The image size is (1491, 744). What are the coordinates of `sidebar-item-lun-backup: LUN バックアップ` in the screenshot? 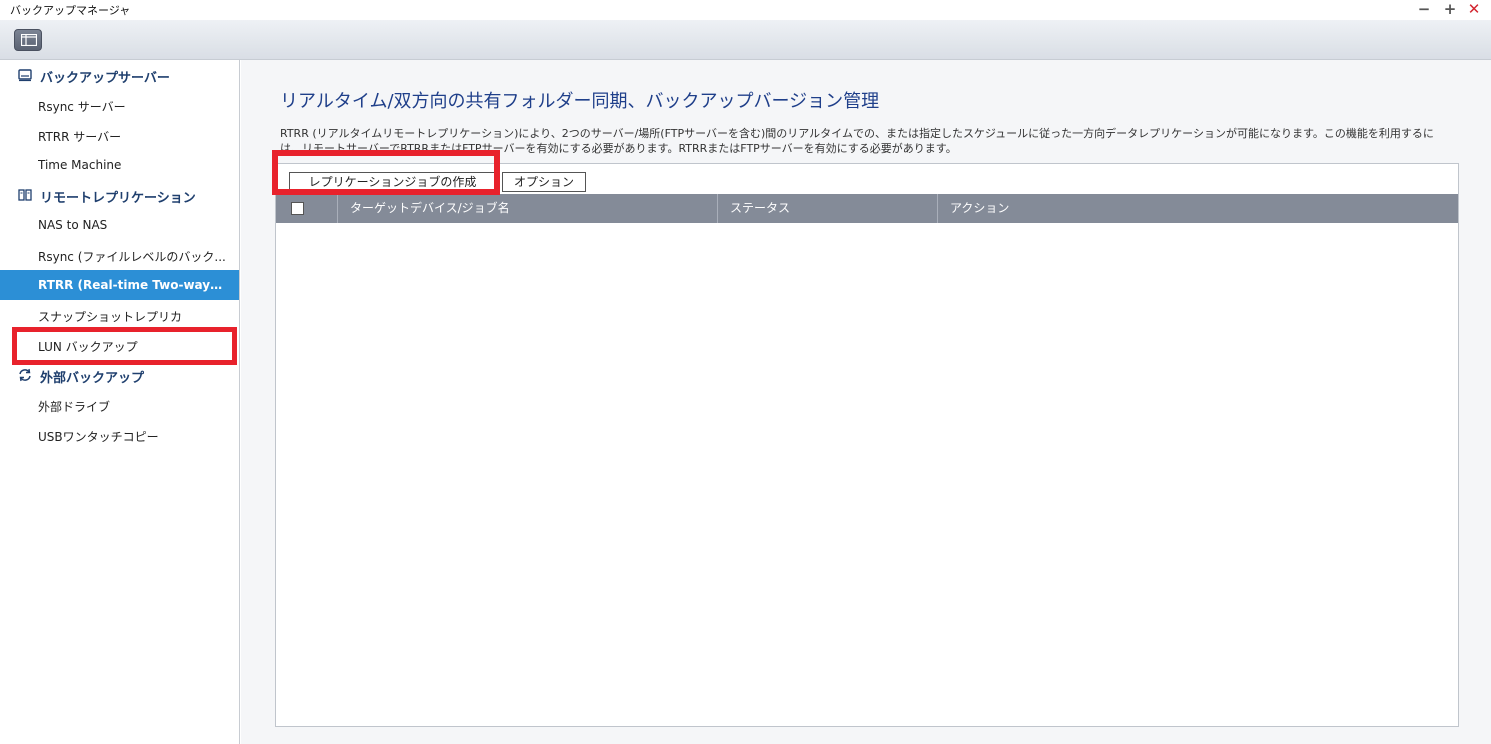 It's located at (119, 345).